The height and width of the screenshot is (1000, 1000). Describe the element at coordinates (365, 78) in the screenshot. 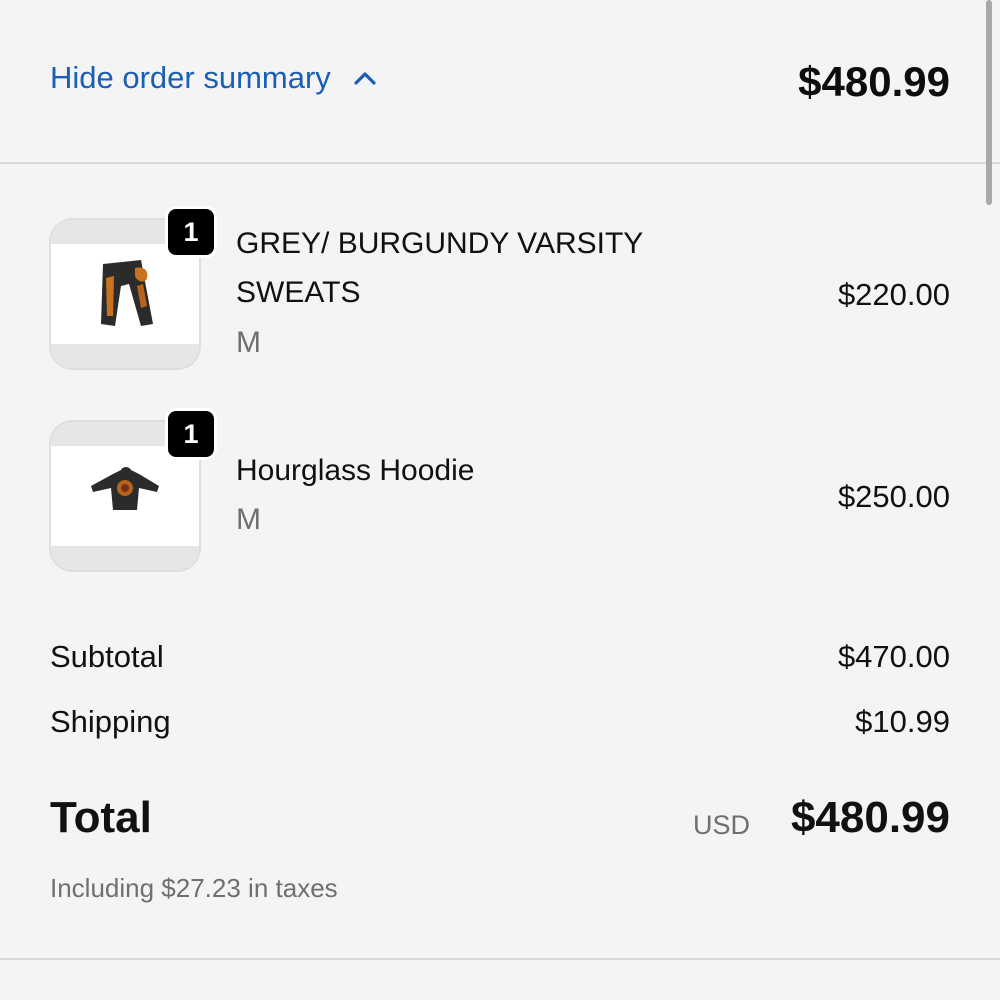

I see `chevron-up-icon` at that location.